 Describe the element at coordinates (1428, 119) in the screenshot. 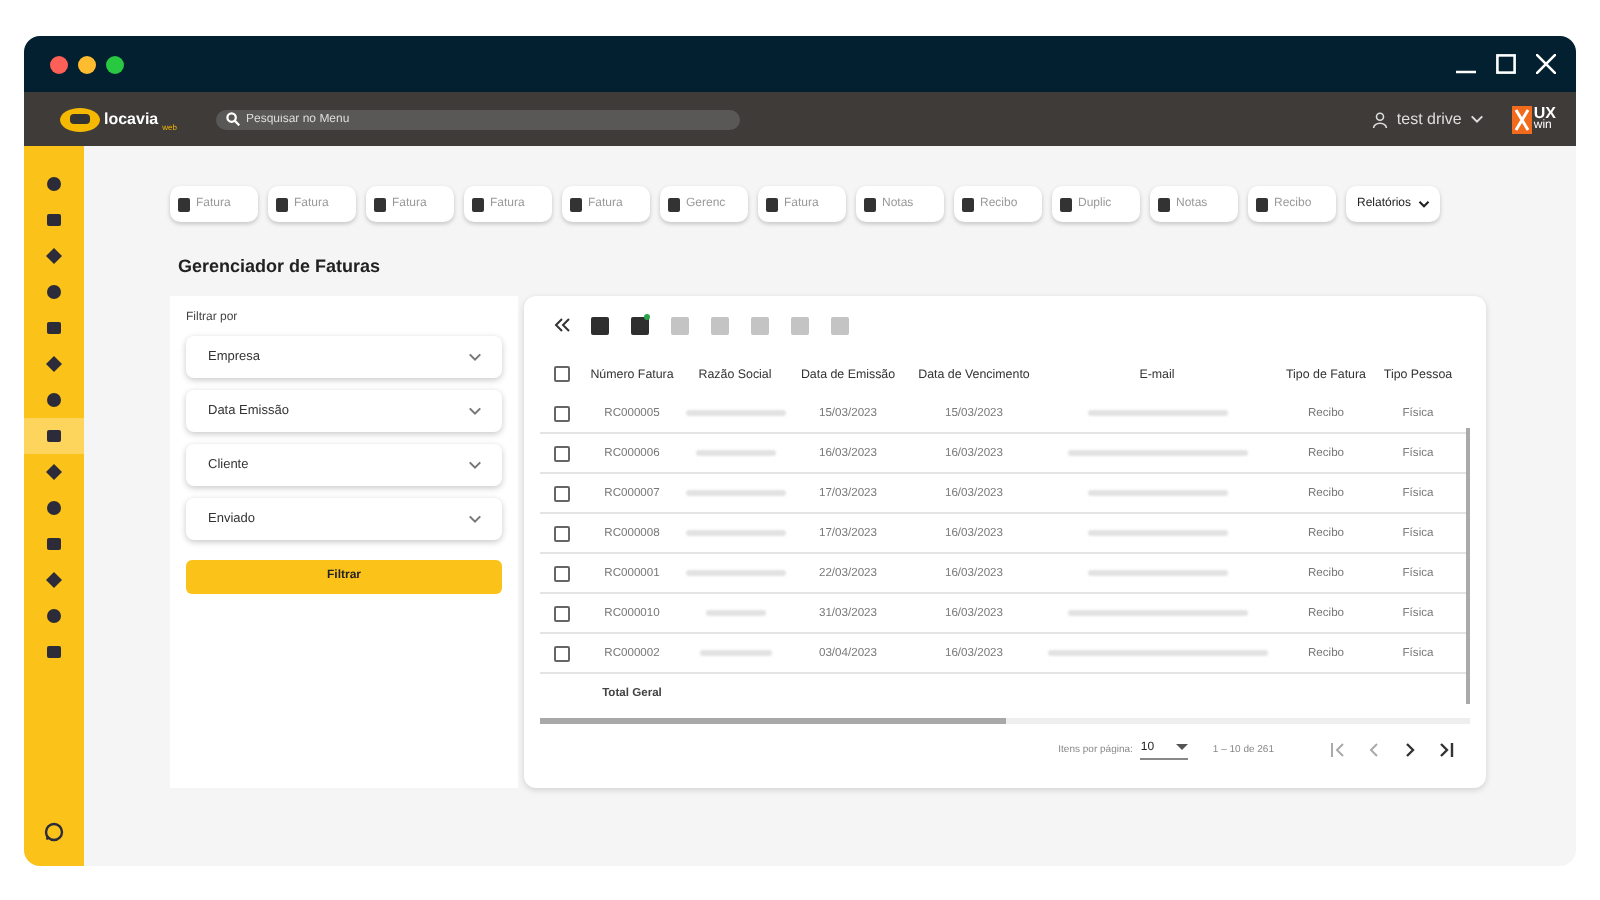

I see `user-menu: test drive` at that location.